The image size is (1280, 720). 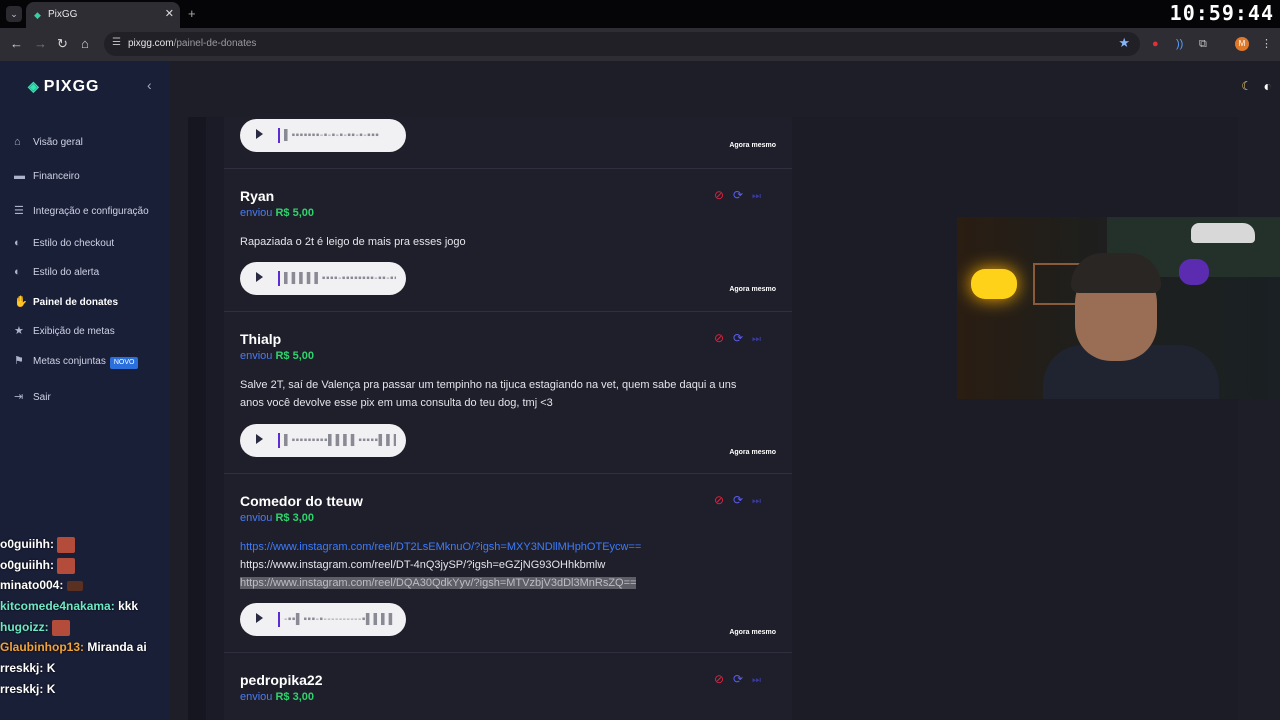 What do you see at coordinates (1116, 273) in the screenshot?
I see `webcam-streamer-hair` at bounding box center [1116, 273].